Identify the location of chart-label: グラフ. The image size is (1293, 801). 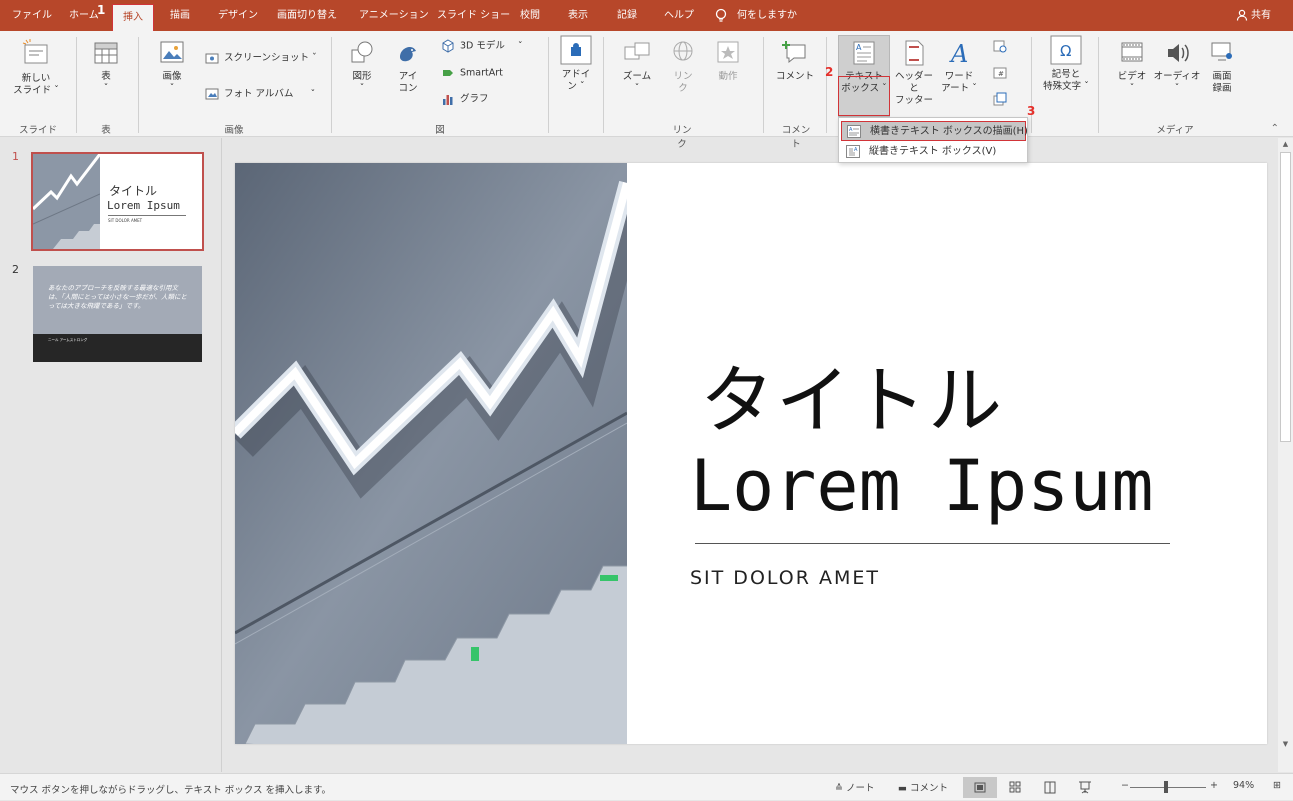
(474, 99).